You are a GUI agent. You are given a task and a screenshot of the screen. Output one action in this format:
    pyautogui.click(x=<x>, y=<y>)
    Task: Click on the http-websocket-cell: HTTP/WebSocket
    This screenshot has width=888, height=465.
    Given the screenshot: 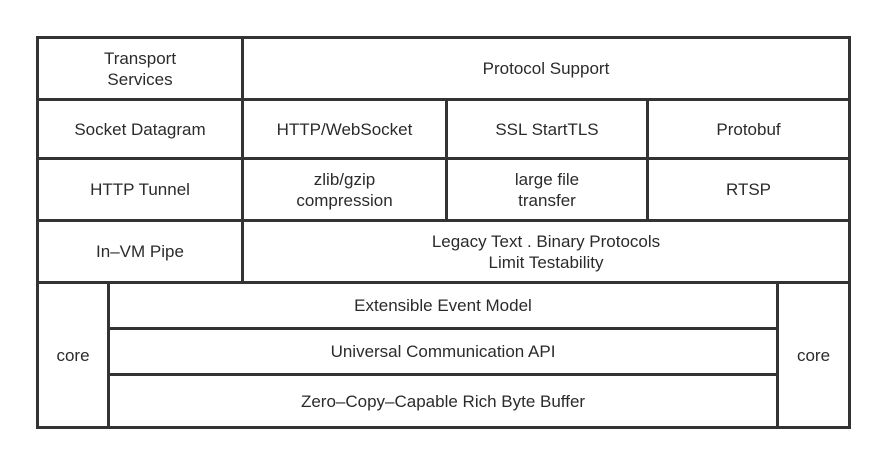 What is the action you would take?
    pyautogui.click(x=344, y=129)
    